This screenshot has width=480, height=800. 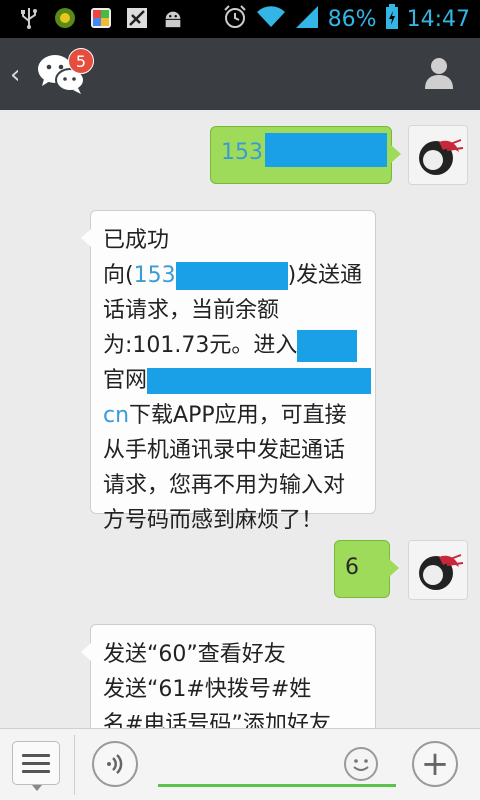 I want to click on android-icon, so click(x=173, y=18).